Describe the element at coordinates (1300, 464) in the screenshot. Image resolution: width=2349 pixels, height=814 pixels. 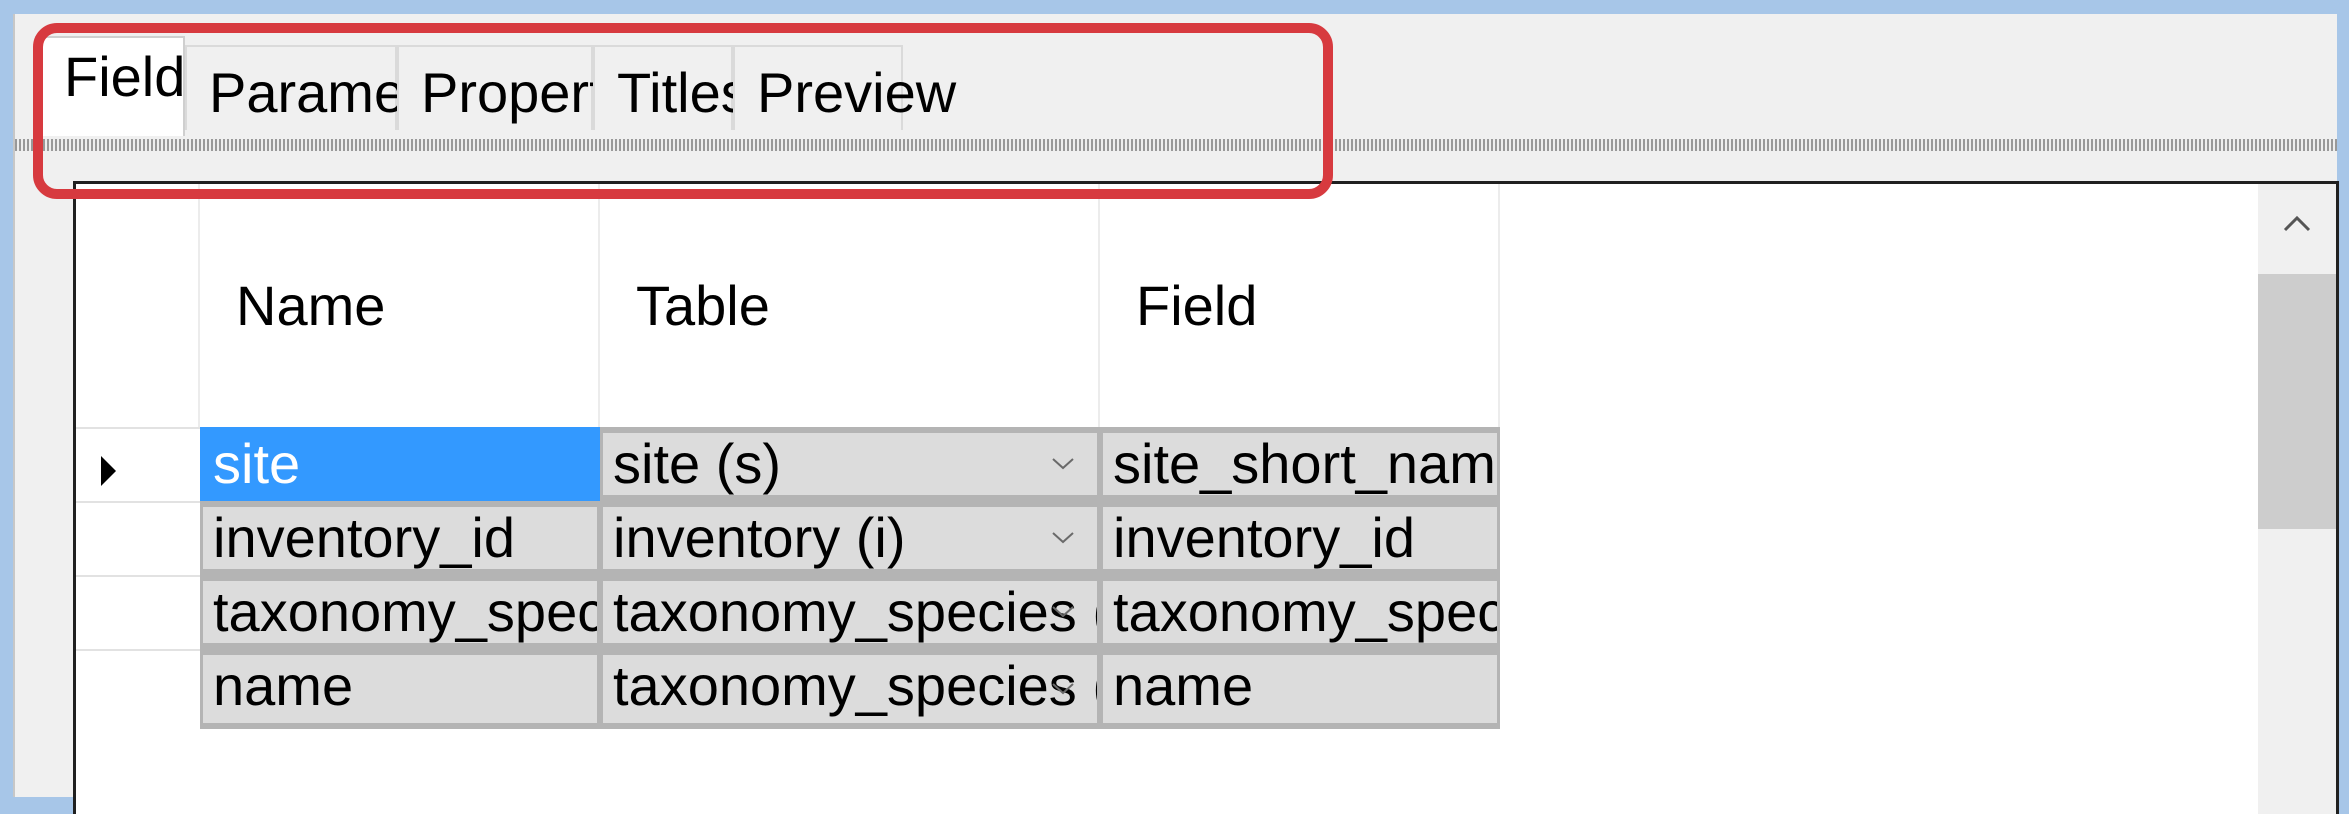
I see `cell-field: site_short_name` at that location.